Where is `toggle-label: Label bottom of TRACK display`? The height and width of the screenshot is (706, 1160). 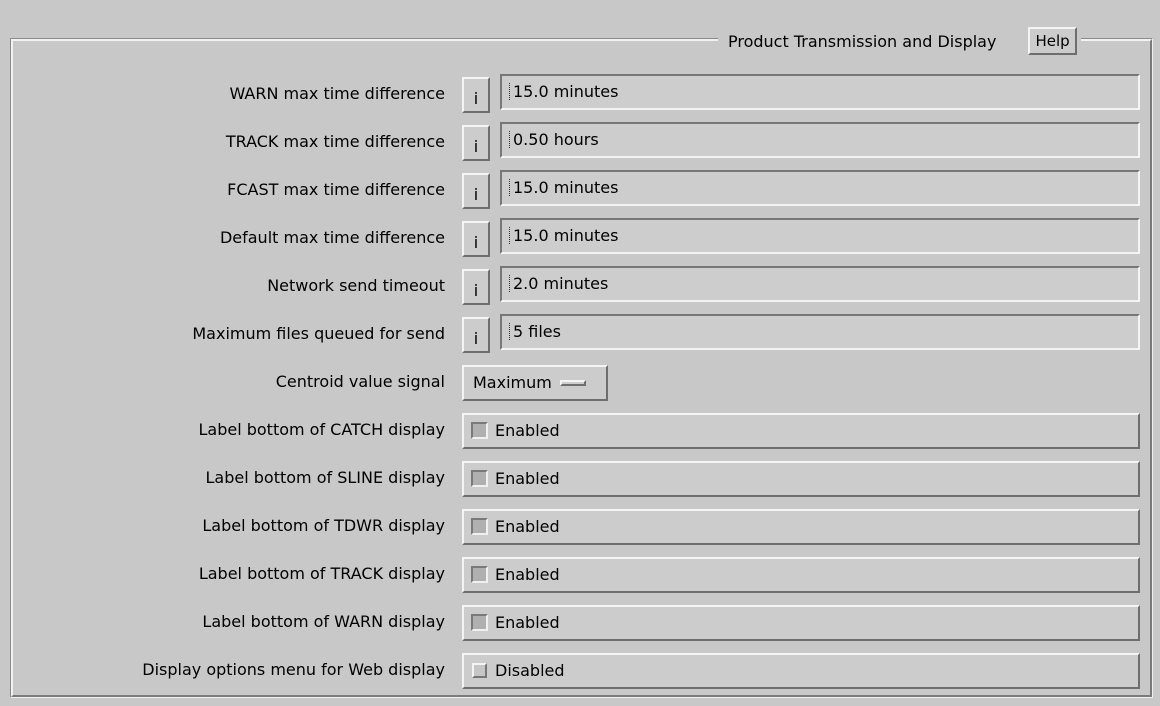
toggle-label: Label bottom of TRACK display is located at coordinates (321, 573).